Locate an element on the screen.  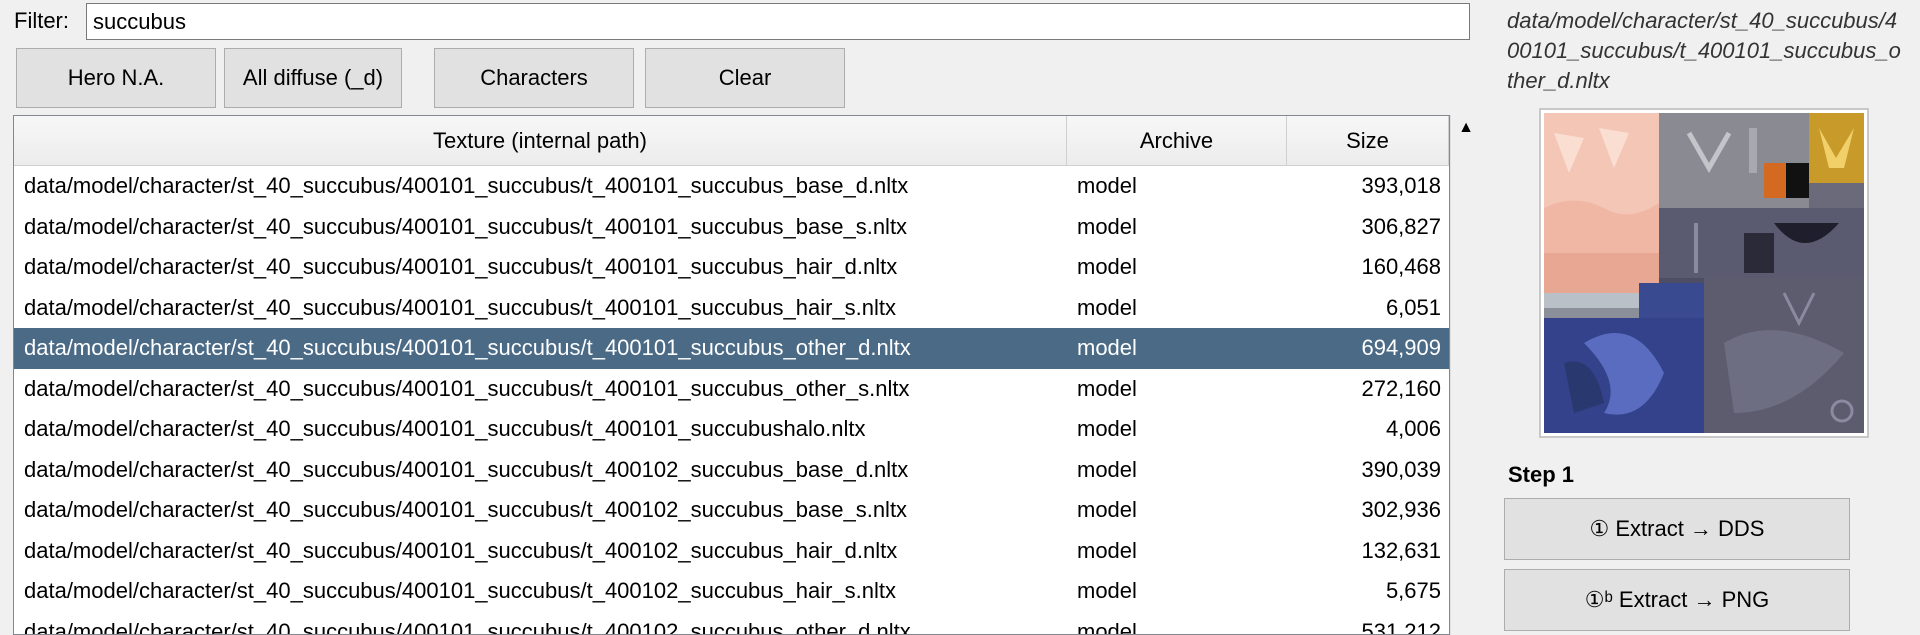
cell-size: 132,631 is located at coordinates (1401, 550).